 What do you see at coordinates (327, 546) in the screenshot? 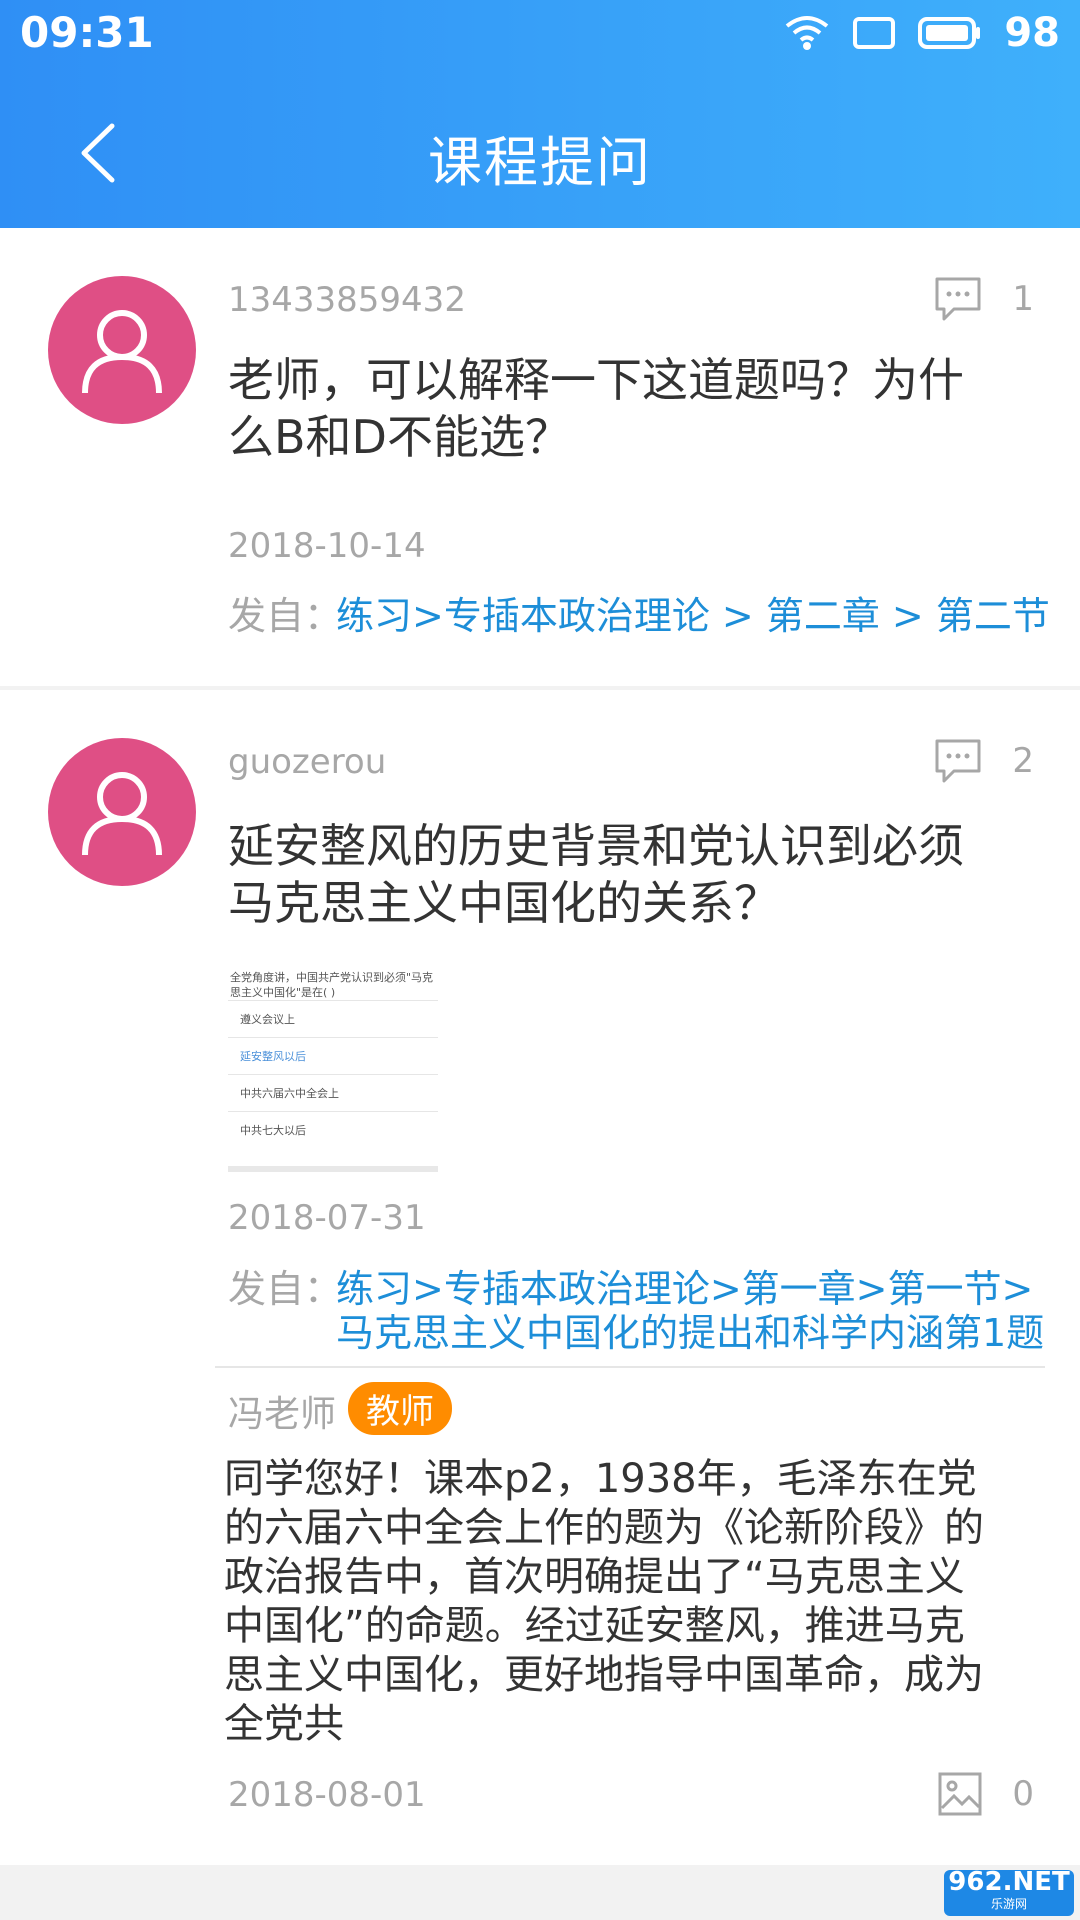
I see `post-date: 2018-10-14` at bounding box center [327, 546].